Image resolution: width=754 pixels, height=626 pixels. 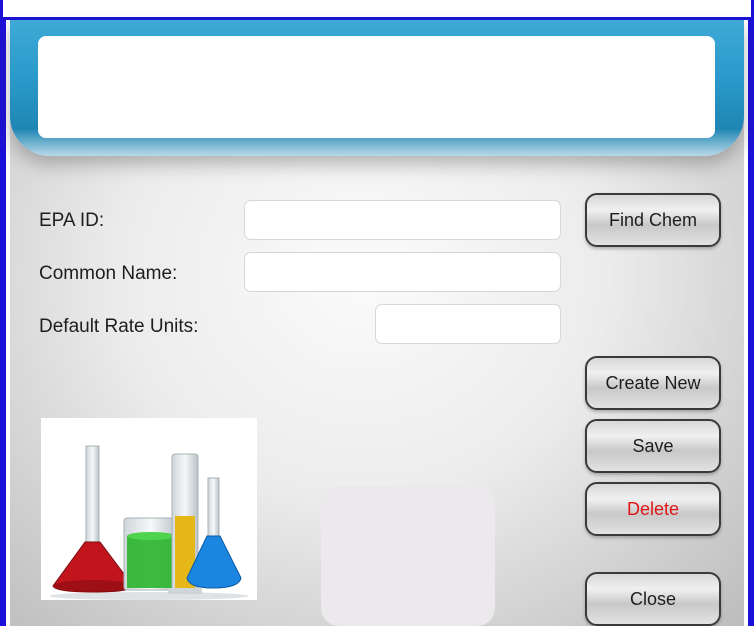 I want to click on lab-glassware-image, so click(x=149, y=509).